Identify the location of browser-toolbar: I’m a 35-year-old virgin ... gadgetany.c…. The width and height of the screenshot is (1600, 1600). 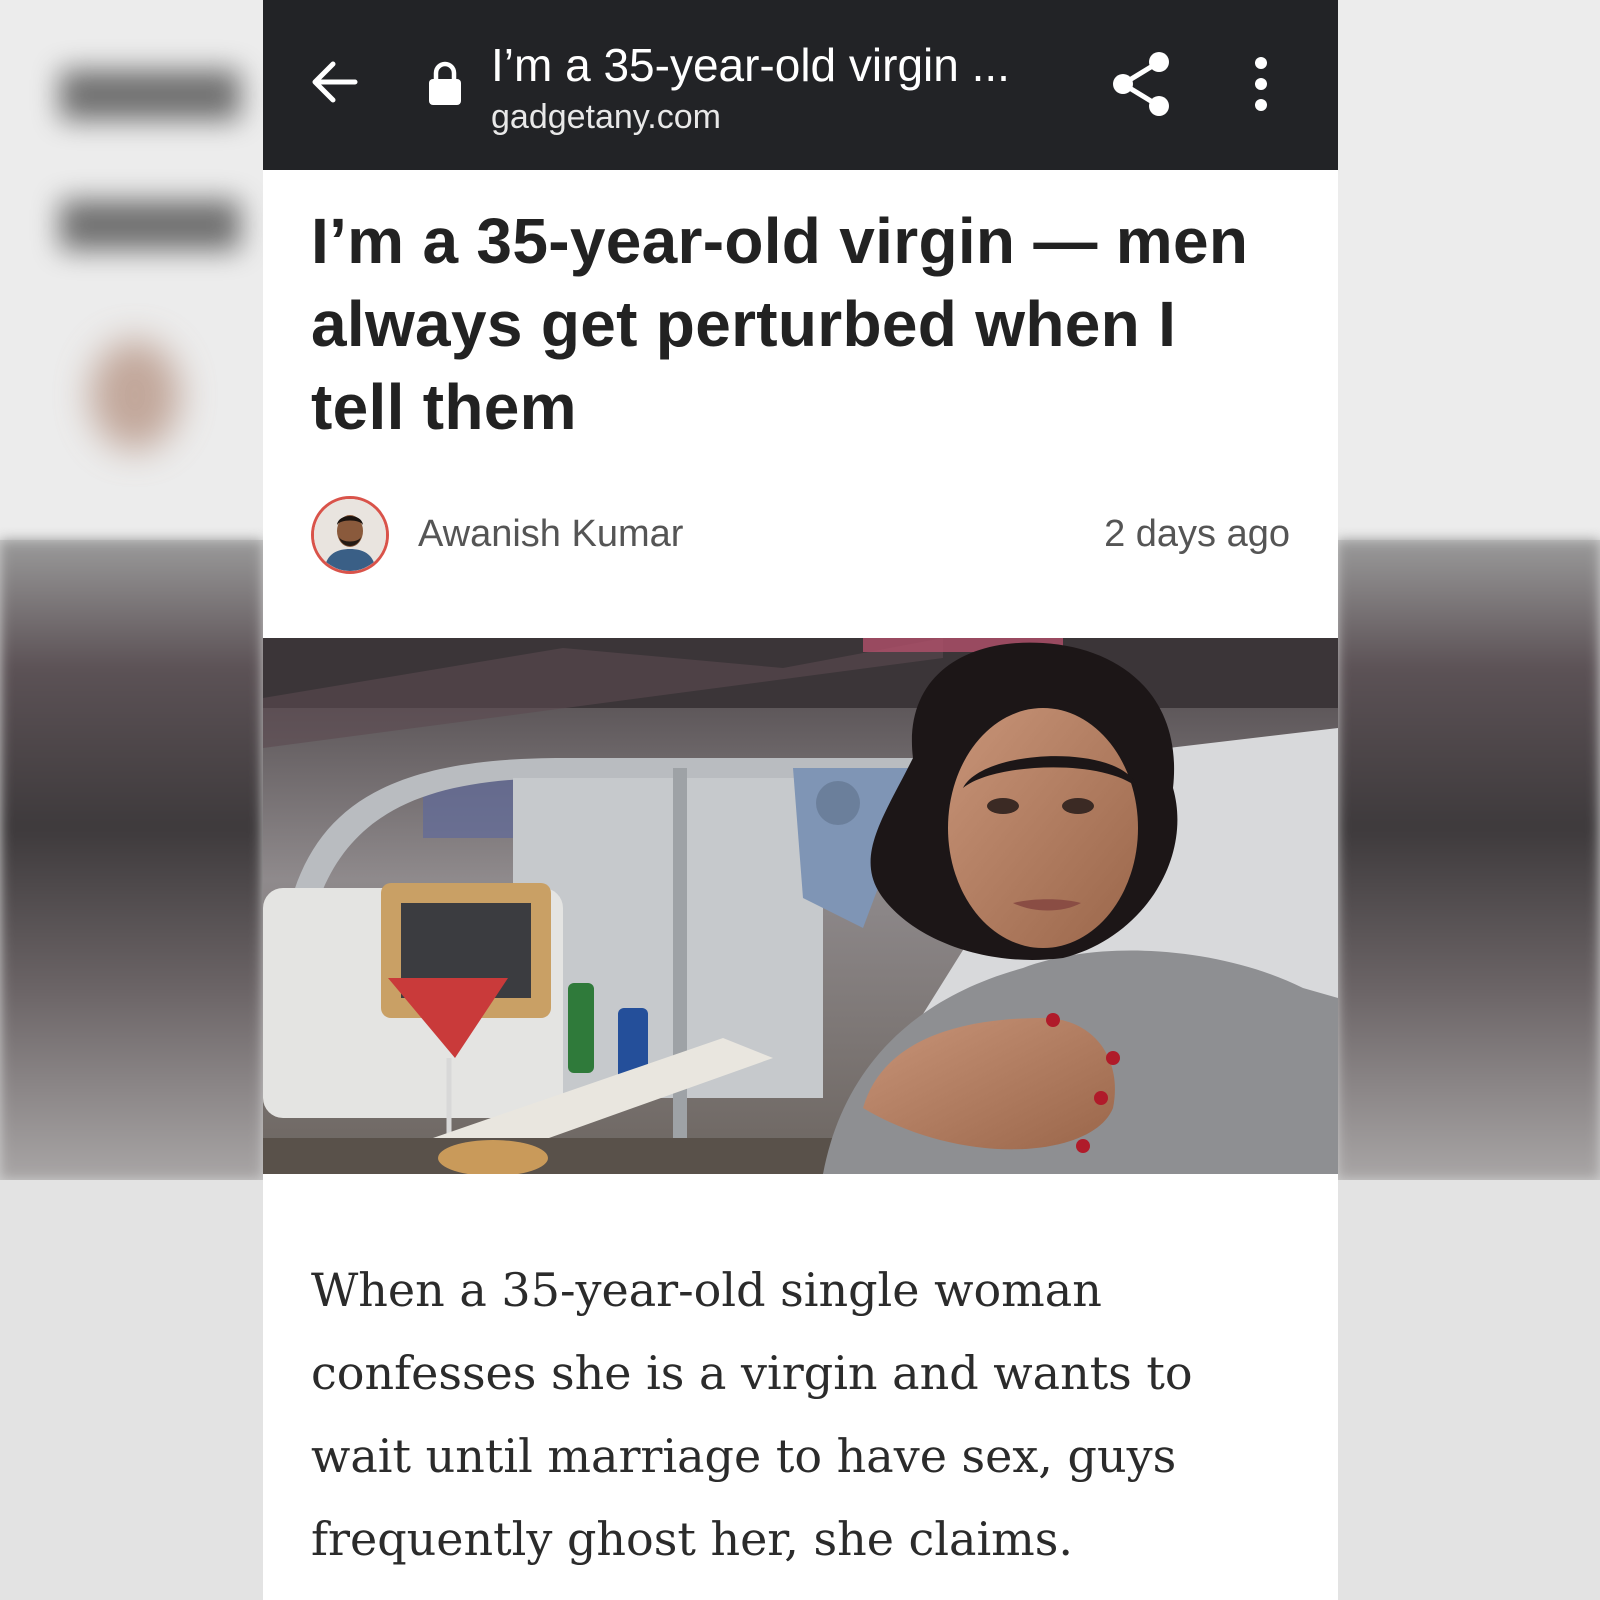
(800, 85).